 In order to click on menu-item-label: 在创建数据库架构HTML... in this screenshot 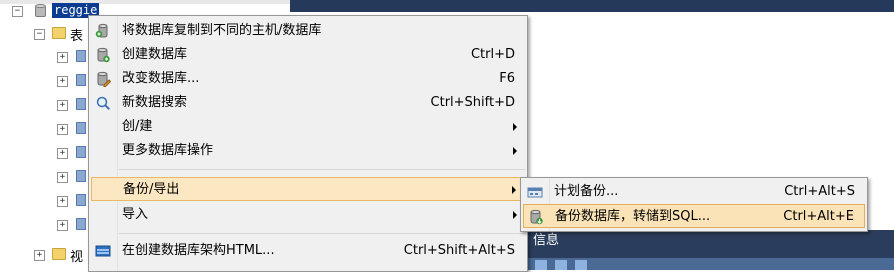, I will do `click(198, 250)`.